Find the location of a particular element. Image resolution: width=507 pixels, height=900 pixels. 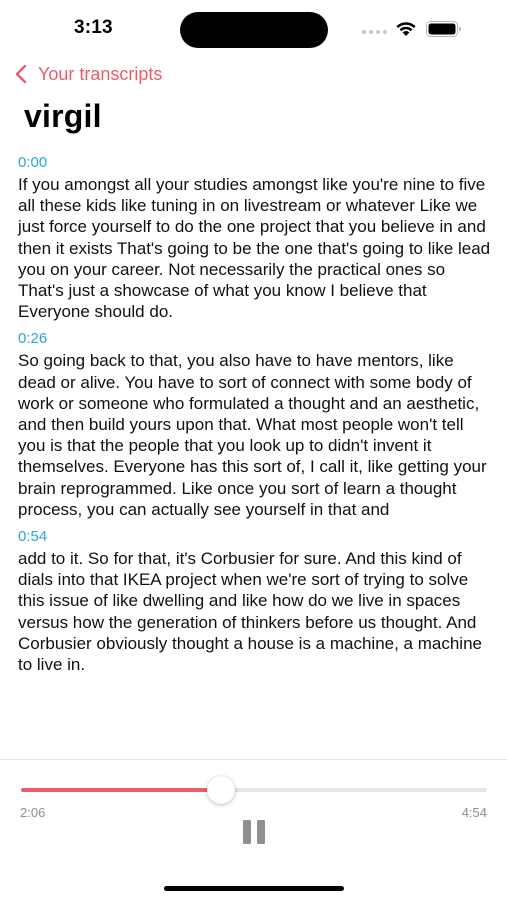

playback-slider-thumb is located at coordinates (220, 790).